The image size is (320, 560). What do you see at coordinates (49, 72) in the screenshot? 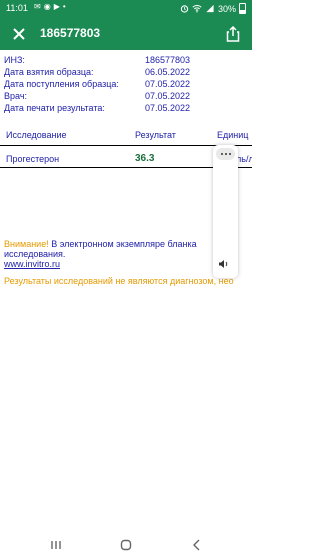
I see `info-label: Дата взятия образца:` at bounding box center [49, 72].